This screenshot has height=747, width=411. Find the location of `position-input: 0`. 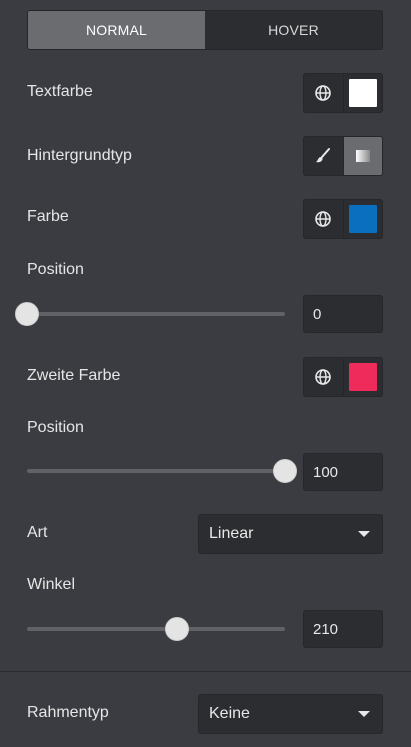

position-input: 0 is located at coordinates (343, 314).